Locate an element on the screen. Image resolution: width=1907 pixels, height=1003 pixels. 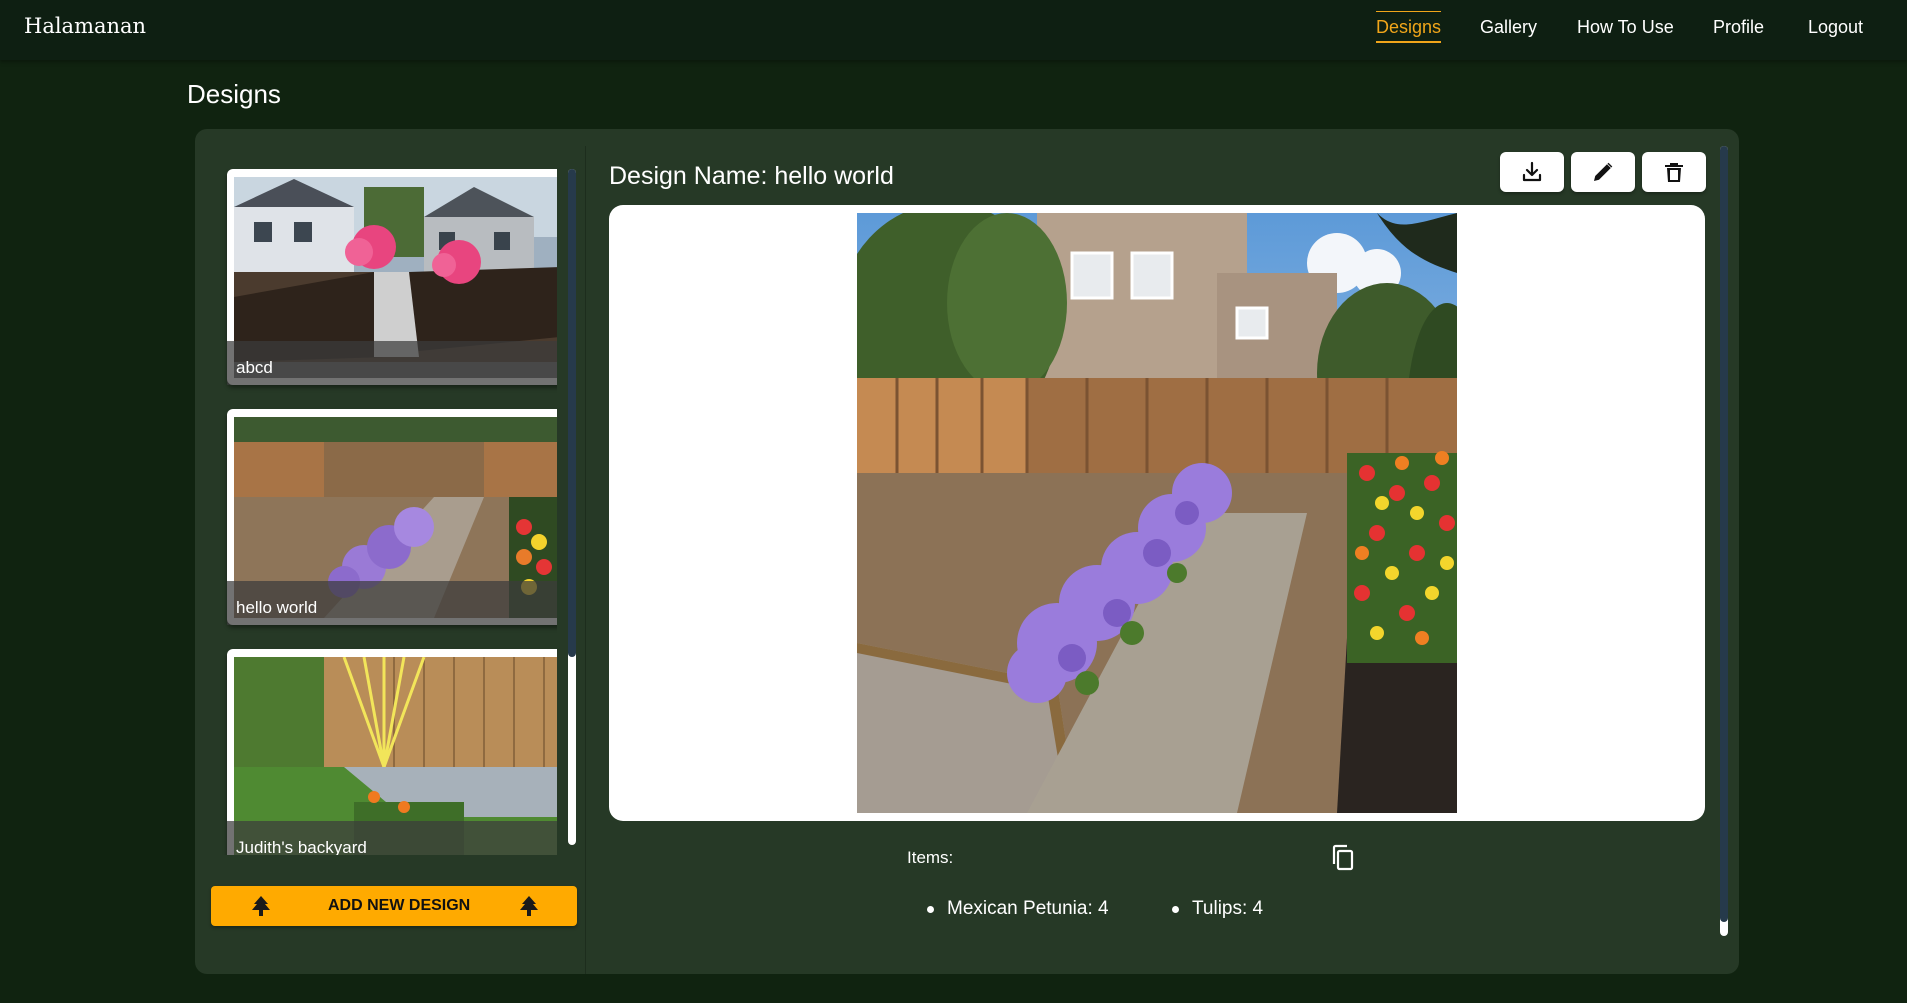
design-name-label: hello world is located at coordinates (277, 607).